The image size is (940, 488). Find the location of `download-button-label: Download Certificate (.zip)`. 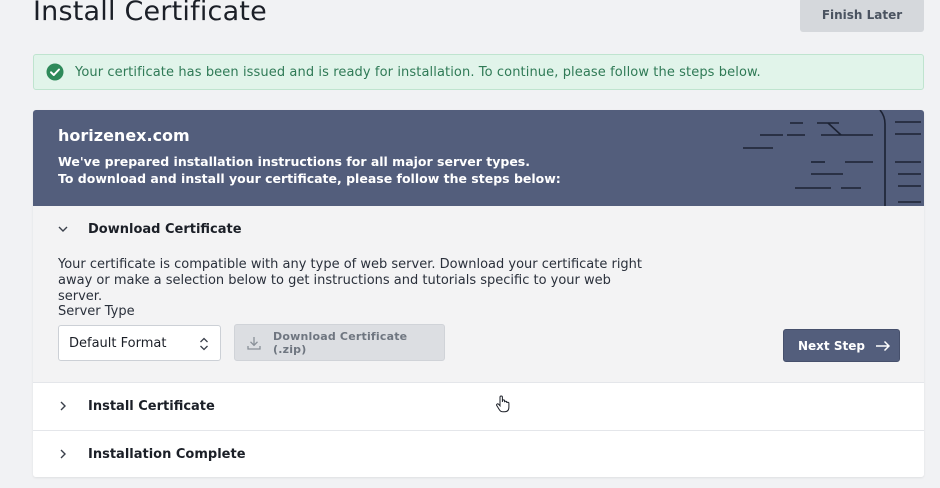

download-button-label: Download Certificate (.zip) is located at coordinates (340, 342).